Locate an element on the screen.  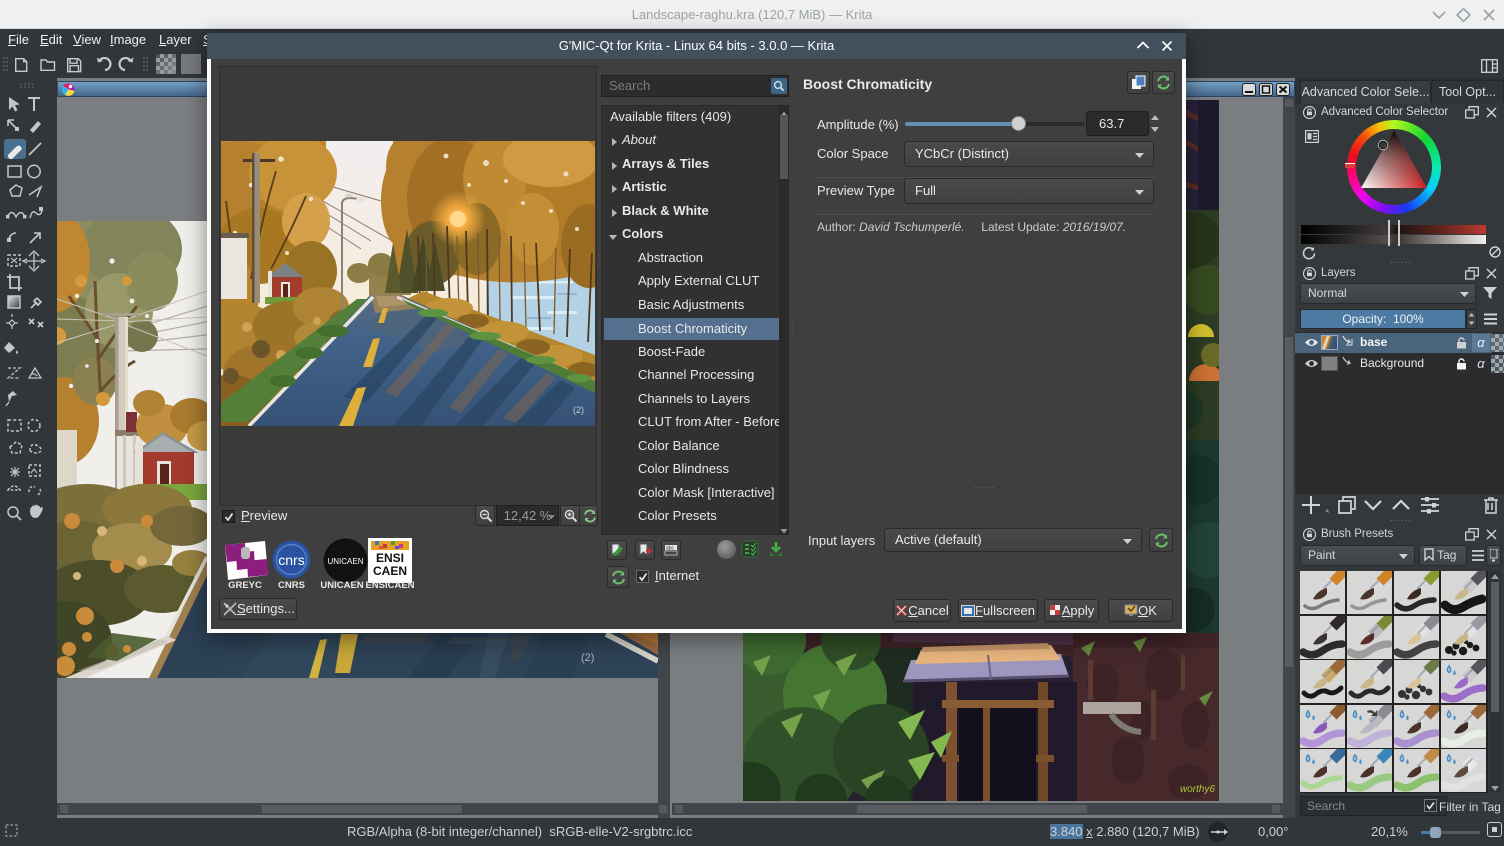
svg-text: UNICAEN is located at coordinates (345, 561).